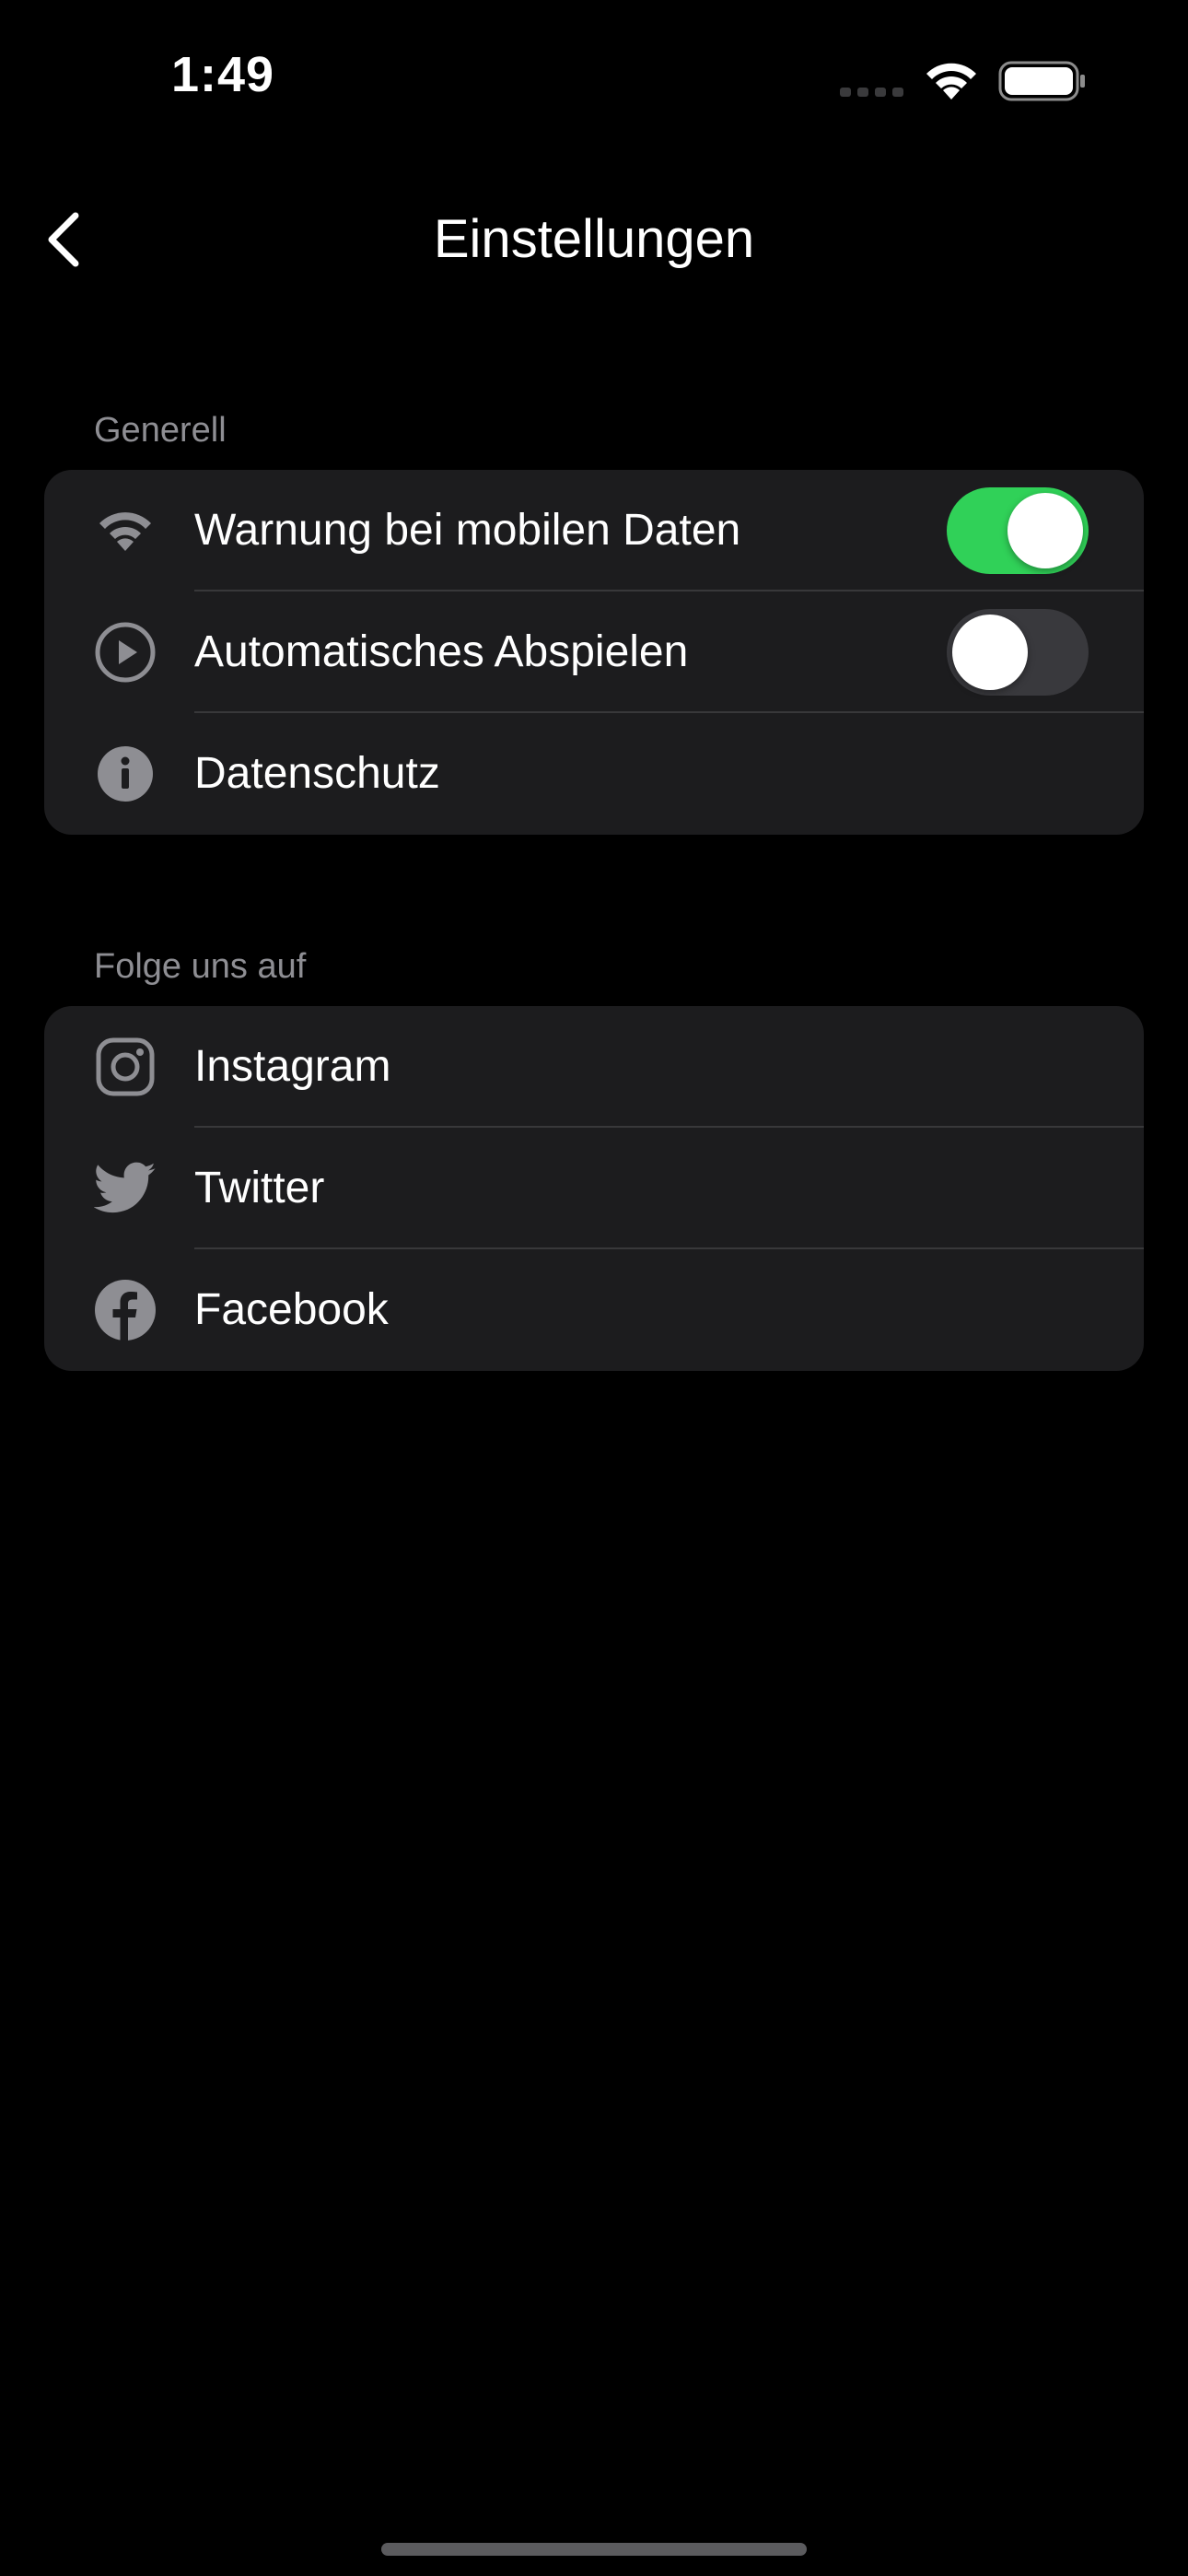 This screenshot has width=1188, height=2576. Describe the element at coordinates (223, 74) in the screenshot. I see `status-time: 1:49` at that location.